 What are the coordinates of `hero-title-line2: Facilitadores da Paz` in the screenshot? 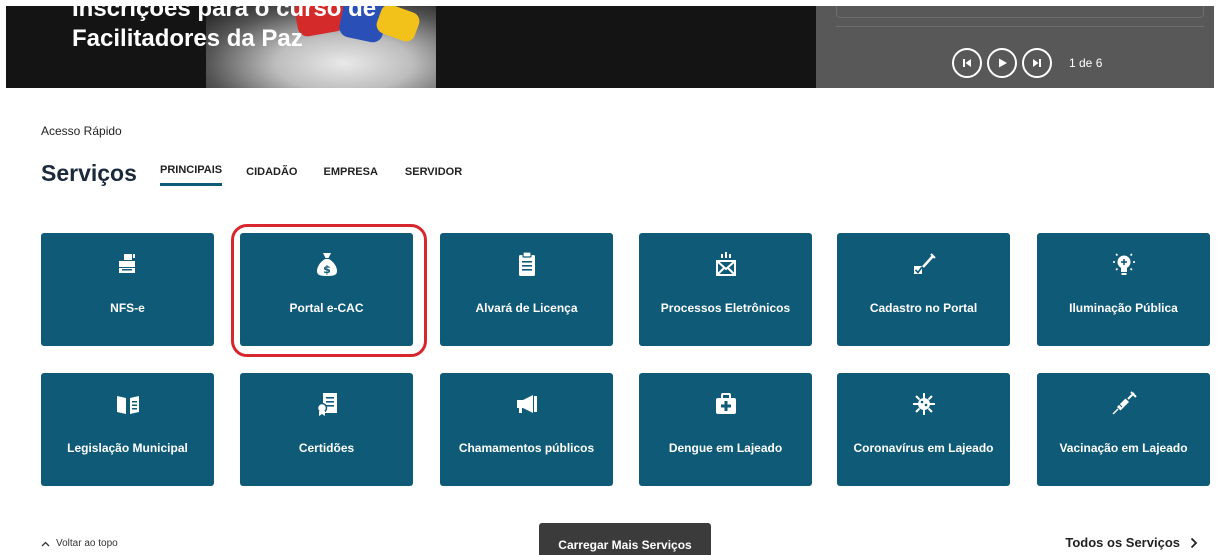 It's located at (187, 38).